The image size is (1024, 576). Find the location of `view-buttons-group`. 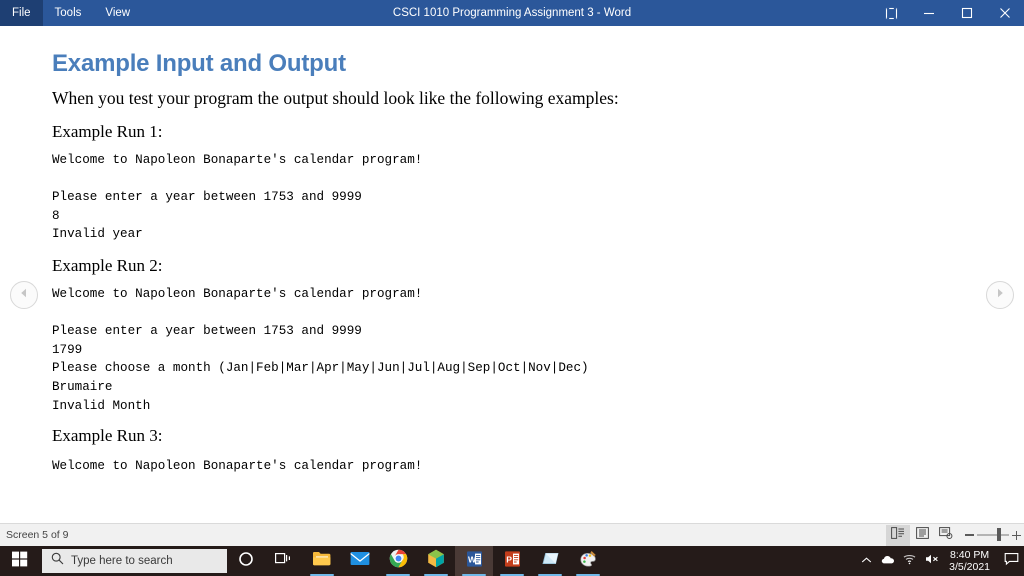

view-buttons-group is located at coordinates (924, 535).